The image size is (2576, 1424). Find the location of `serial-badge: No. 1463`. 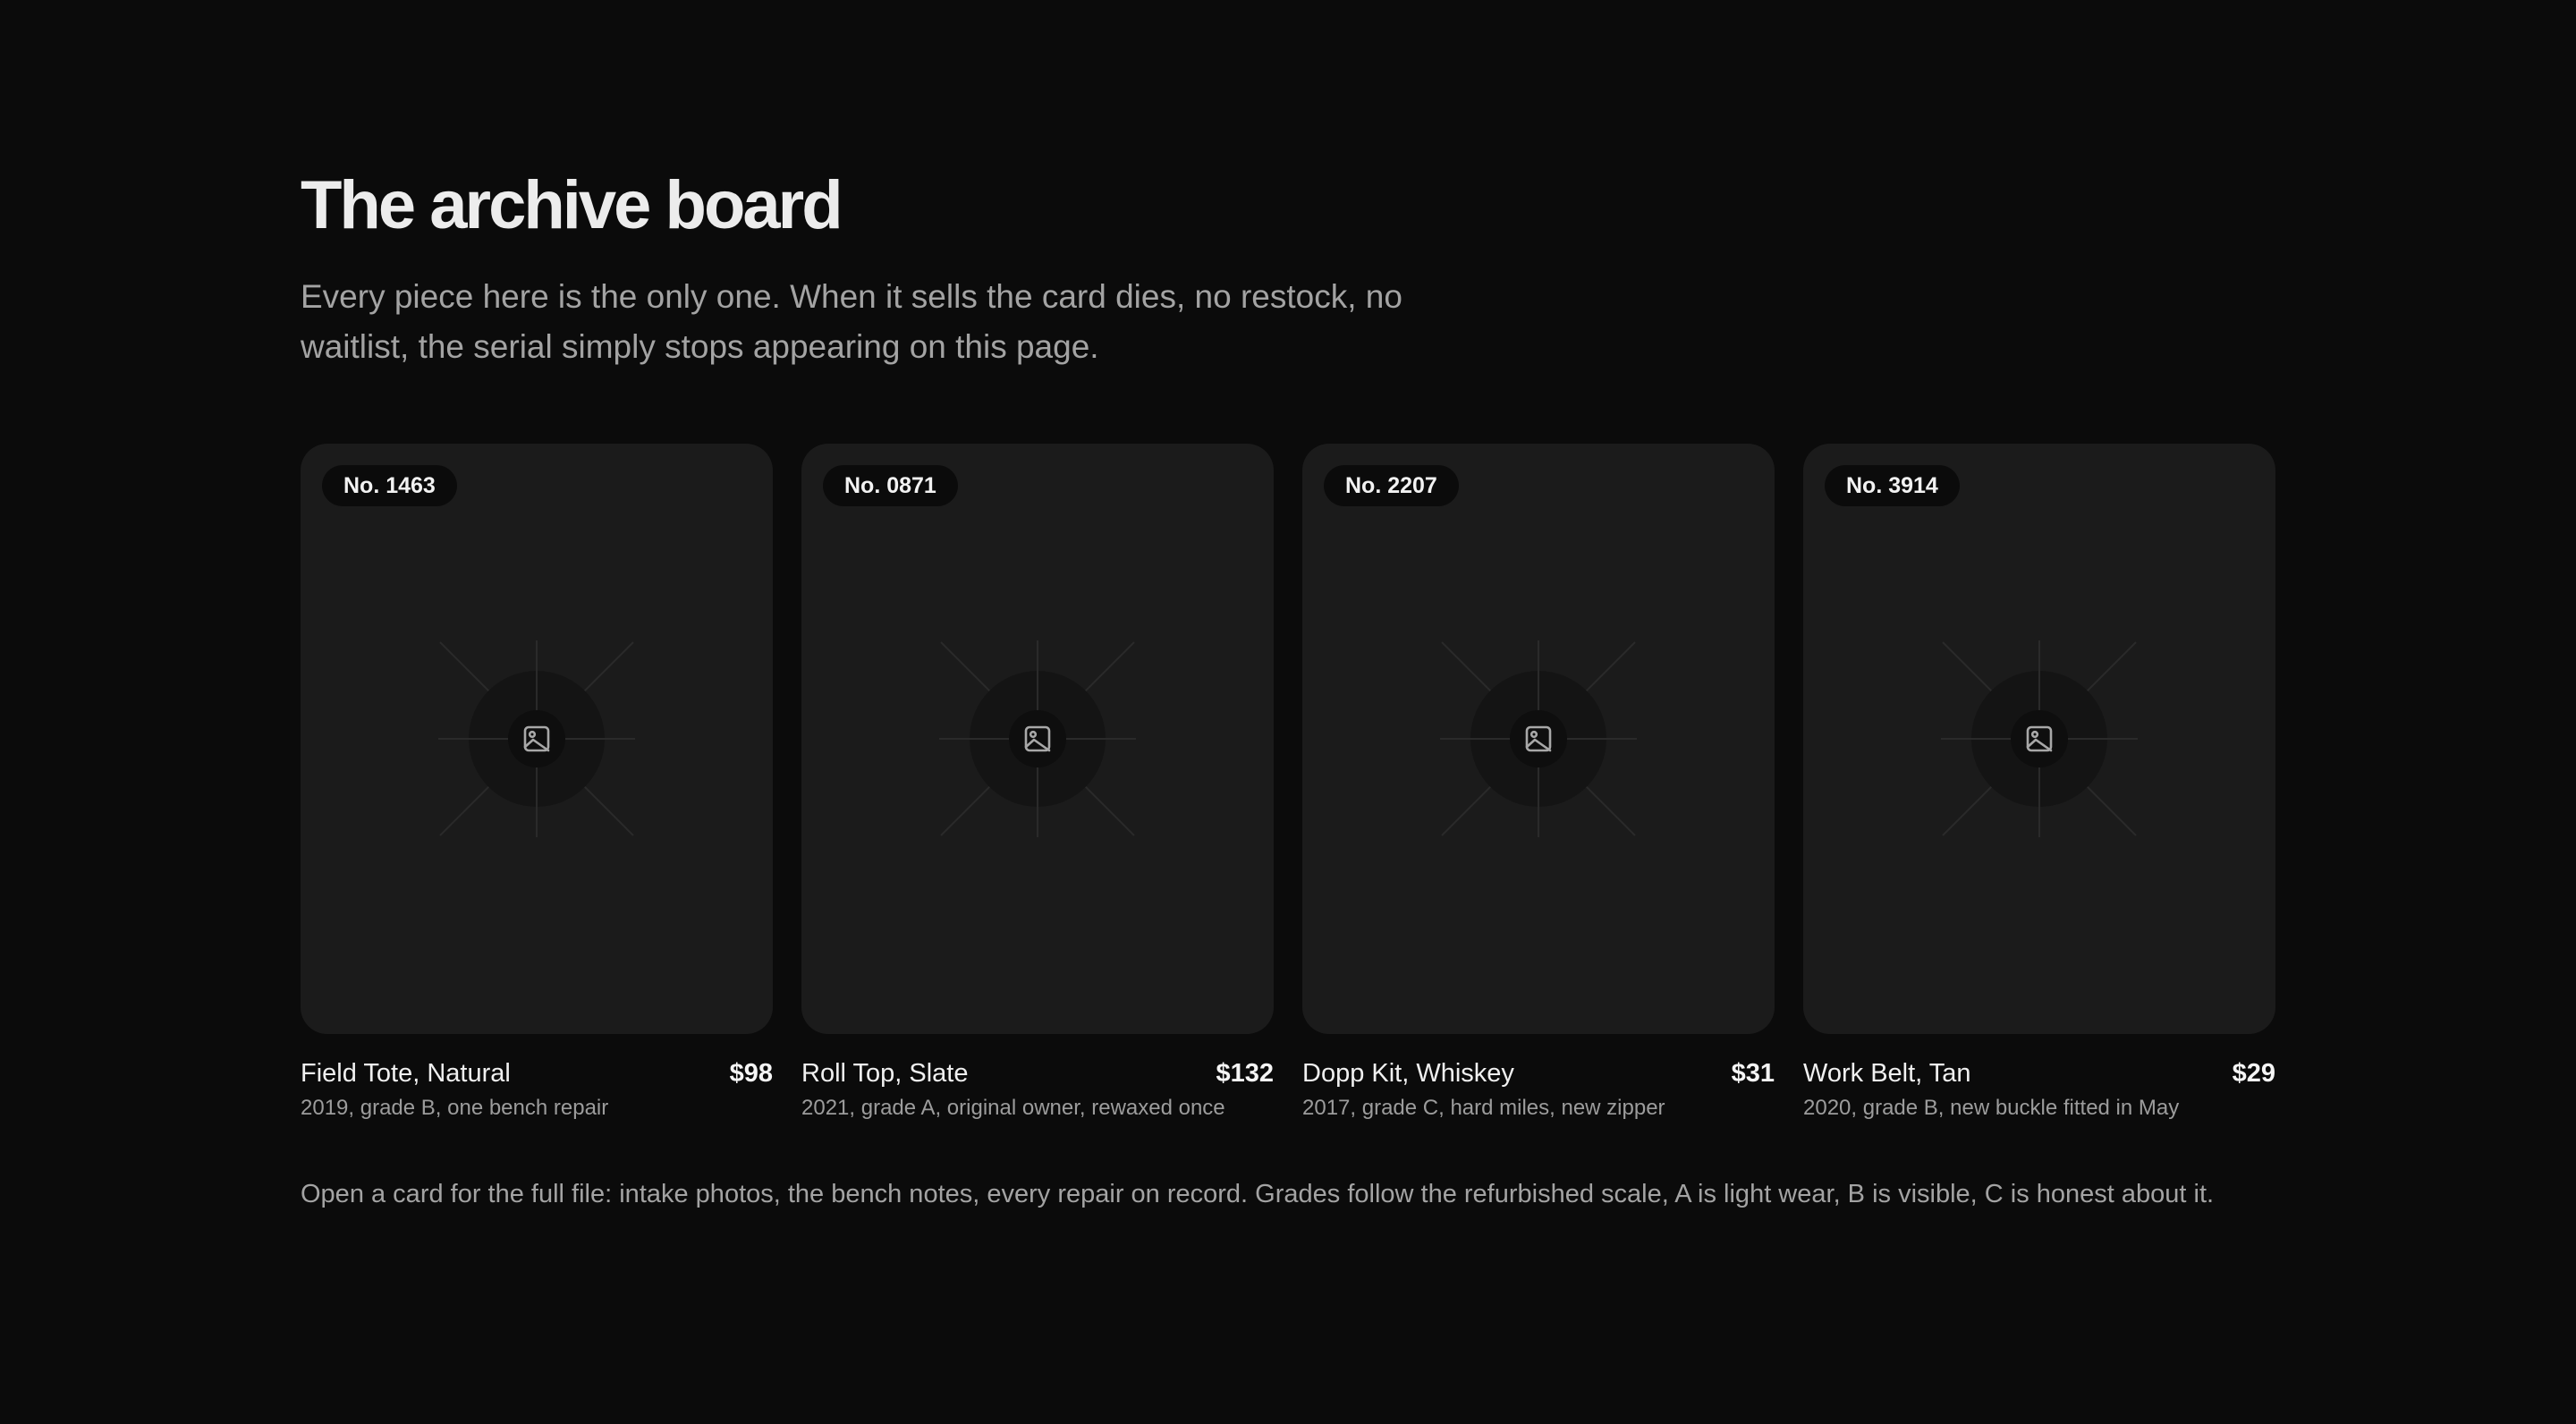

serial-badge: No. 1463 is located at coordinates (389, 485).